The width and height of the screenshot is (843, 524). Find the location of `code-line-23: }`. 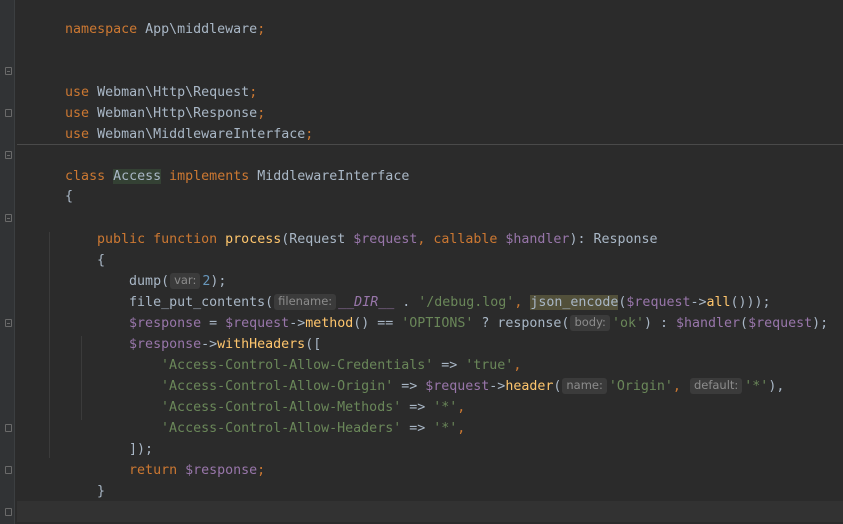

code-line-23: } is located at coordinates (430, 479).